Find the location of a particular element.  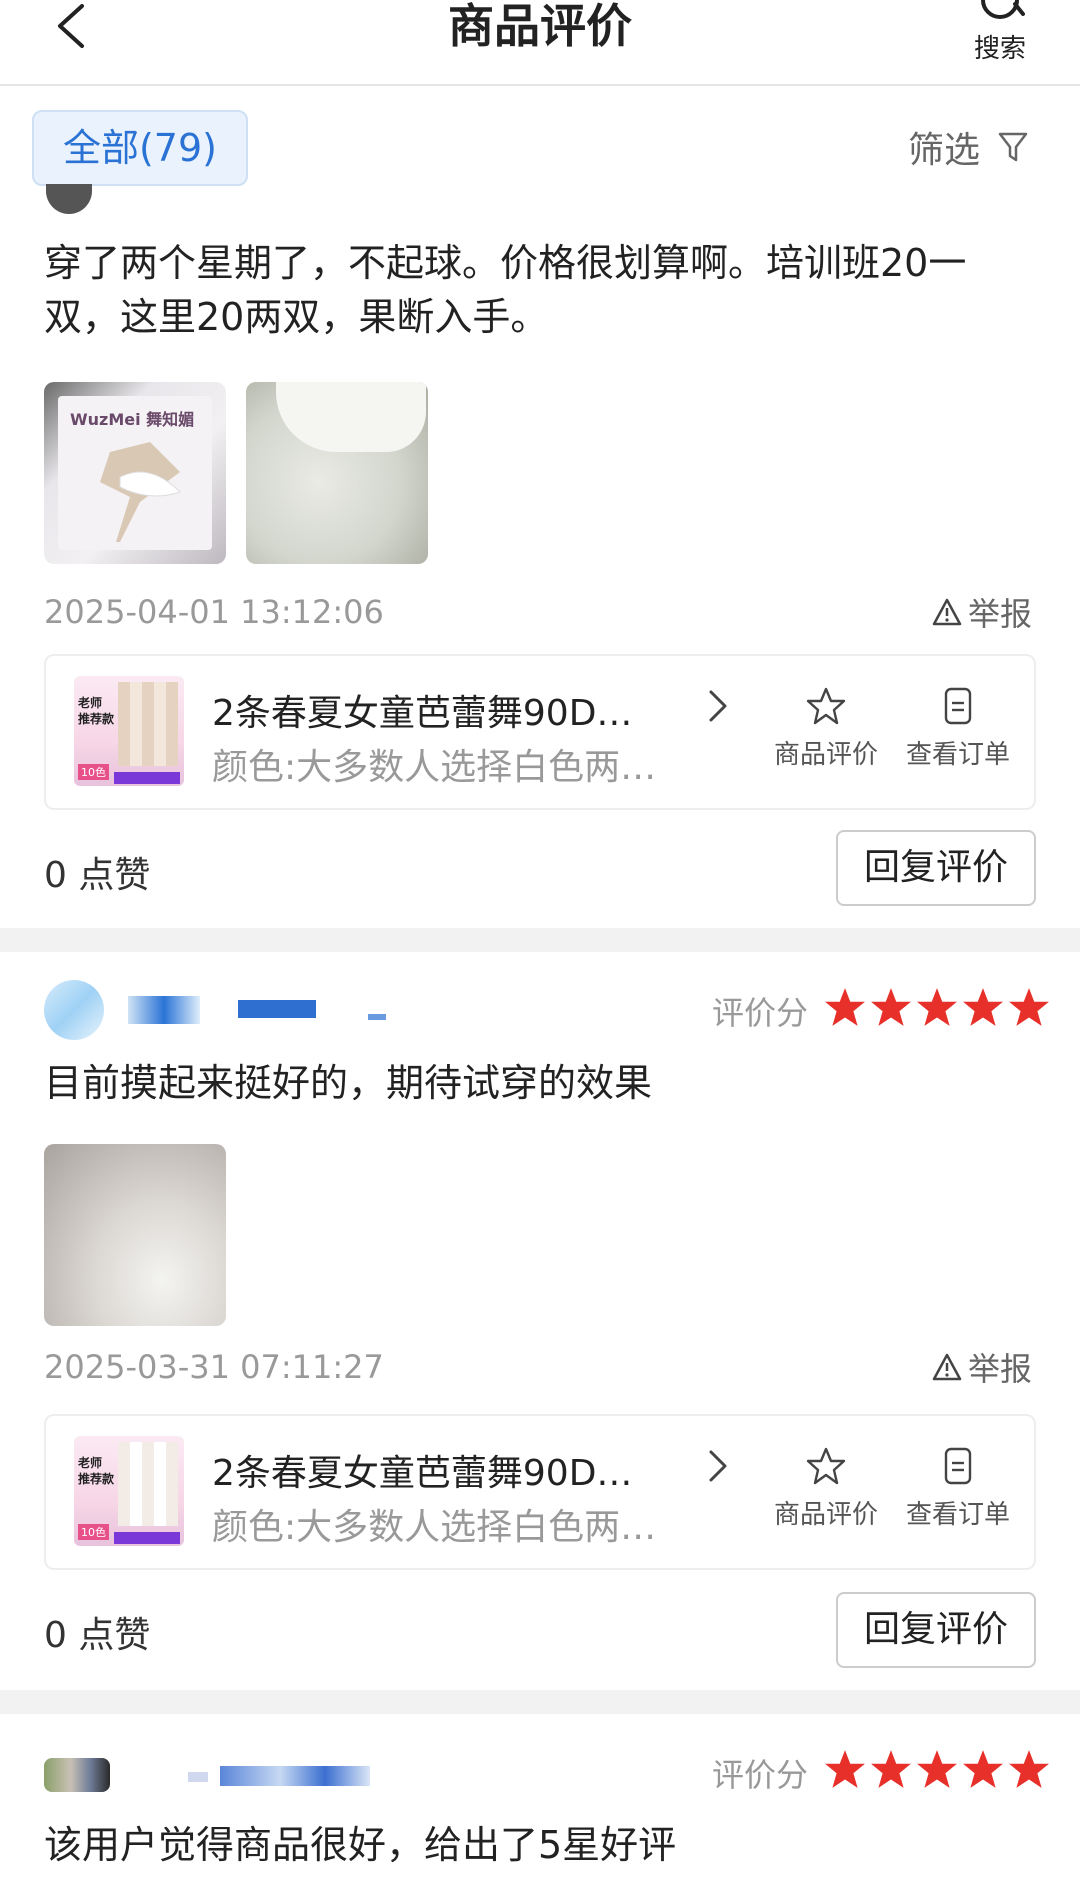

filter-bar: 全部(79) 筛选 is located at coordinates (540, 147).